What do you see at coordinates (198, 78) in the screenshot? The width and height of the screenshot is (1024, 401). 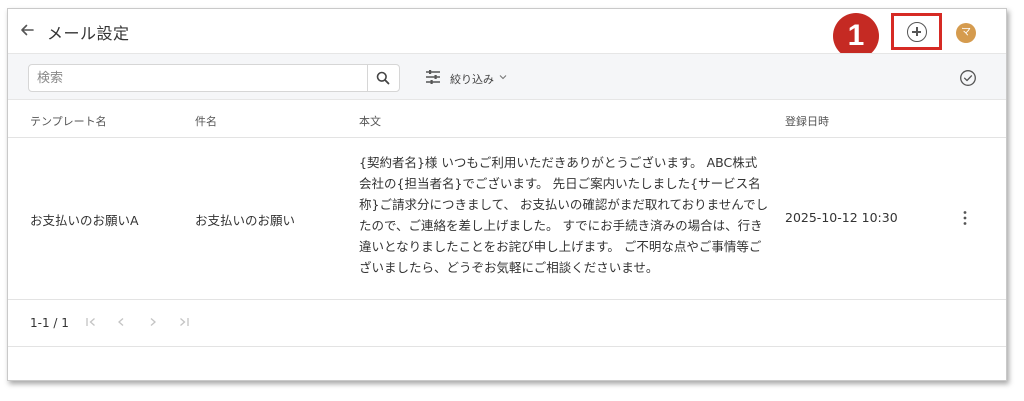 I see `search-input` at bounding box center [198, 78].